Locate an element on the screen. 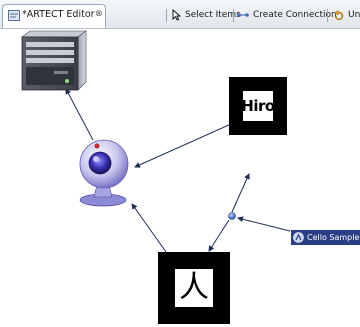 Image resolution: width=360 pixels, height=327 pixels. kanji-marker-inner: 人 is located at coordinates (194, 288).